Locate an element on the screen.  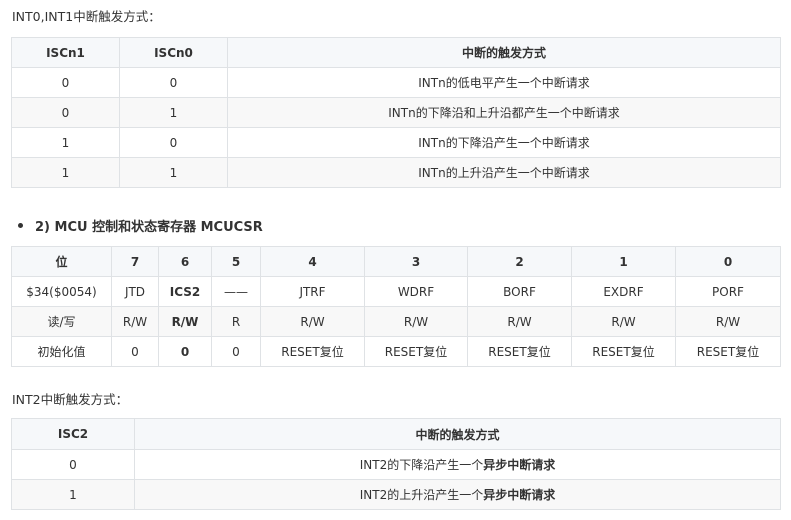
header-iscn0: ISCn0 is located at coordinates (173, 52).